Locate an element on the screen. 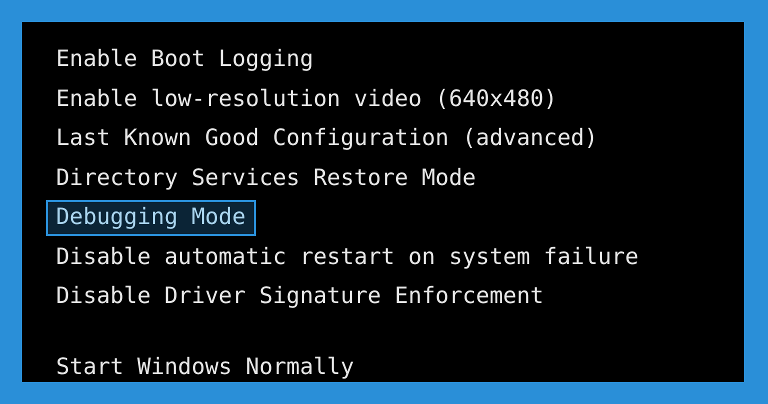 The image size is (768, 404). boot-option: Last Known Good Configuration (advanced) is located at coordinates (327, 138).